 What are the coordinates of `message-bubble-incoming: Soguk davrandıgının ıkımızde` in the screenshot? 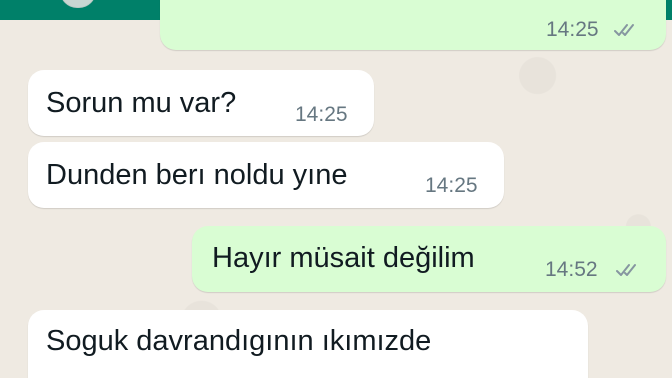 It's located at (308, 344).